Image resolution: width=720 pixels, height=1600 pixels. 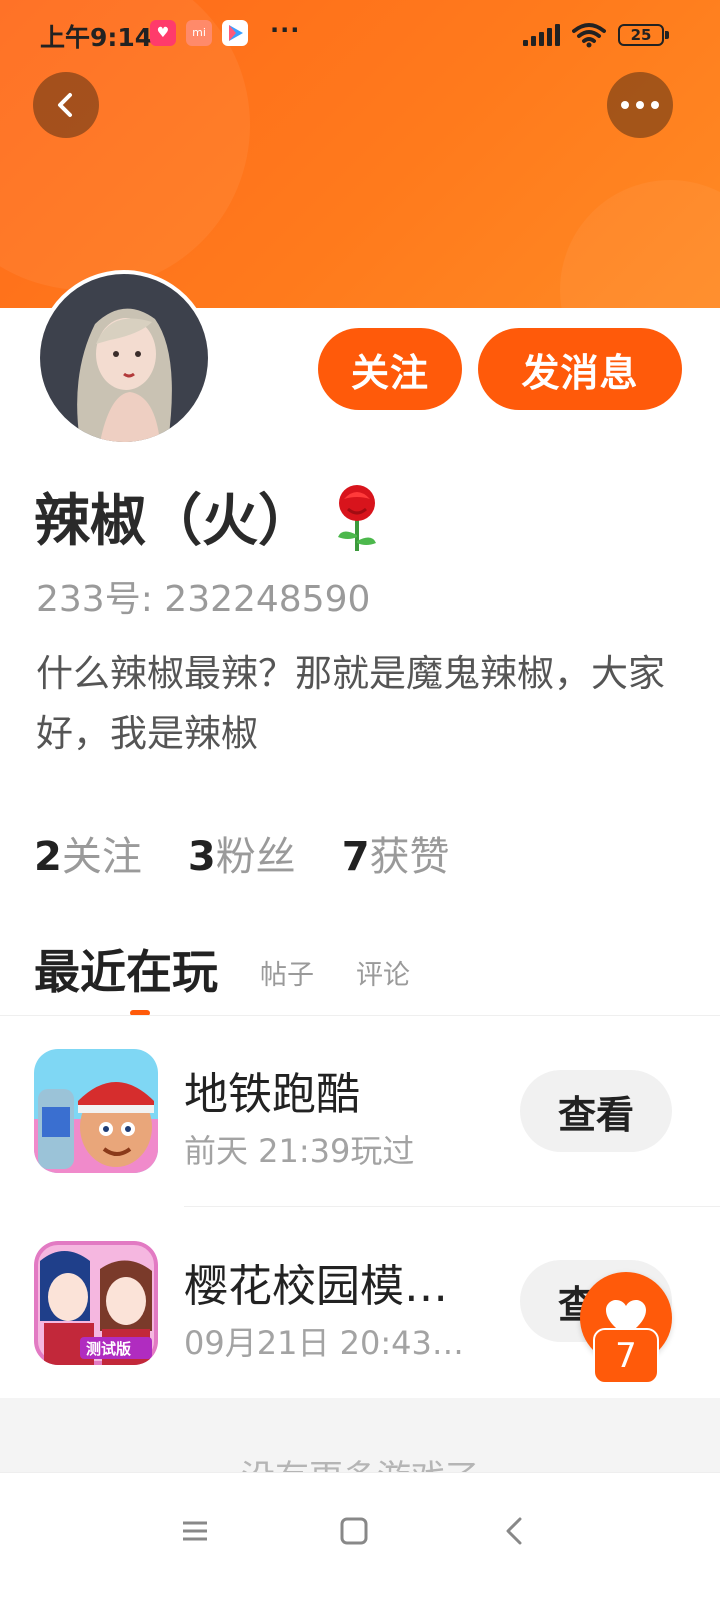 I want to click on home-button, so click(x=354, y=1531).